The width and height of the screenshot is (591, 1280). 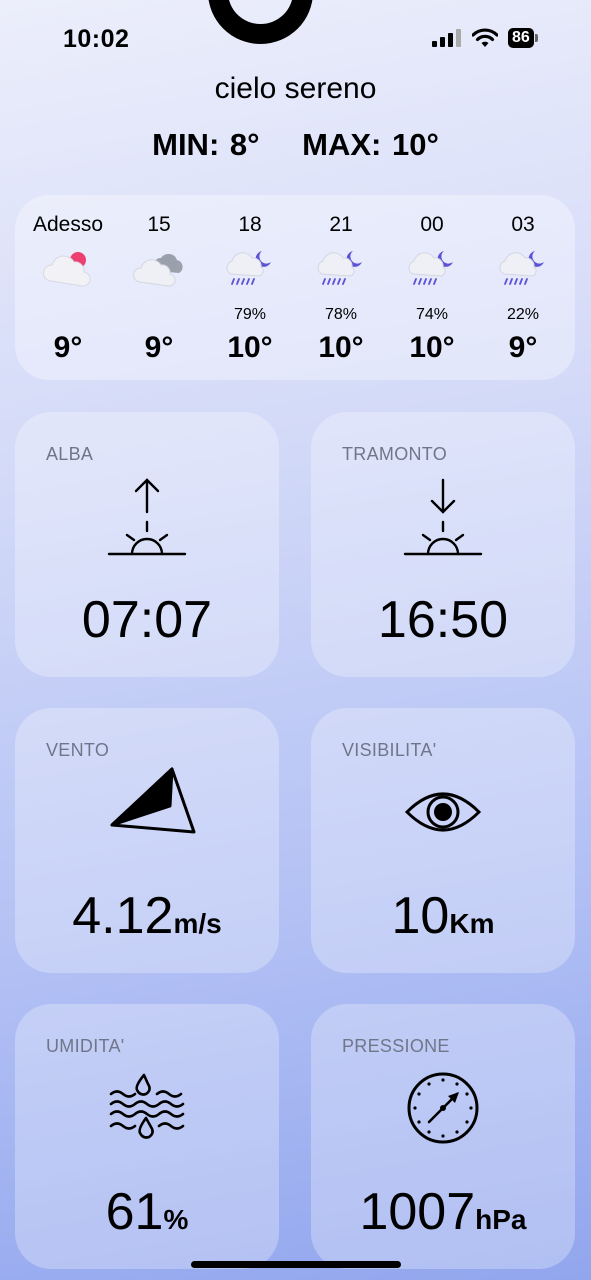 What do you see at coordinates (67, 269) in the screenshot?
I see `cloud-sun-icon` at bounding box center [67, 269].